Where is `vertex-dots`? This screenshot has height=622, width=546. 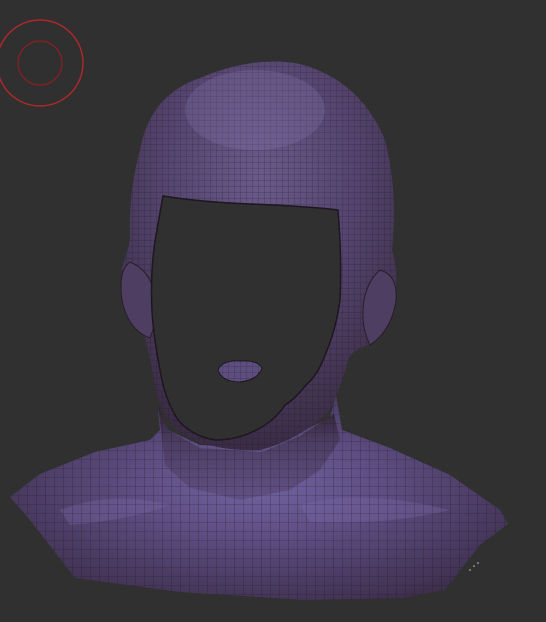 vertex-dots is located at coordinates (474, 566).